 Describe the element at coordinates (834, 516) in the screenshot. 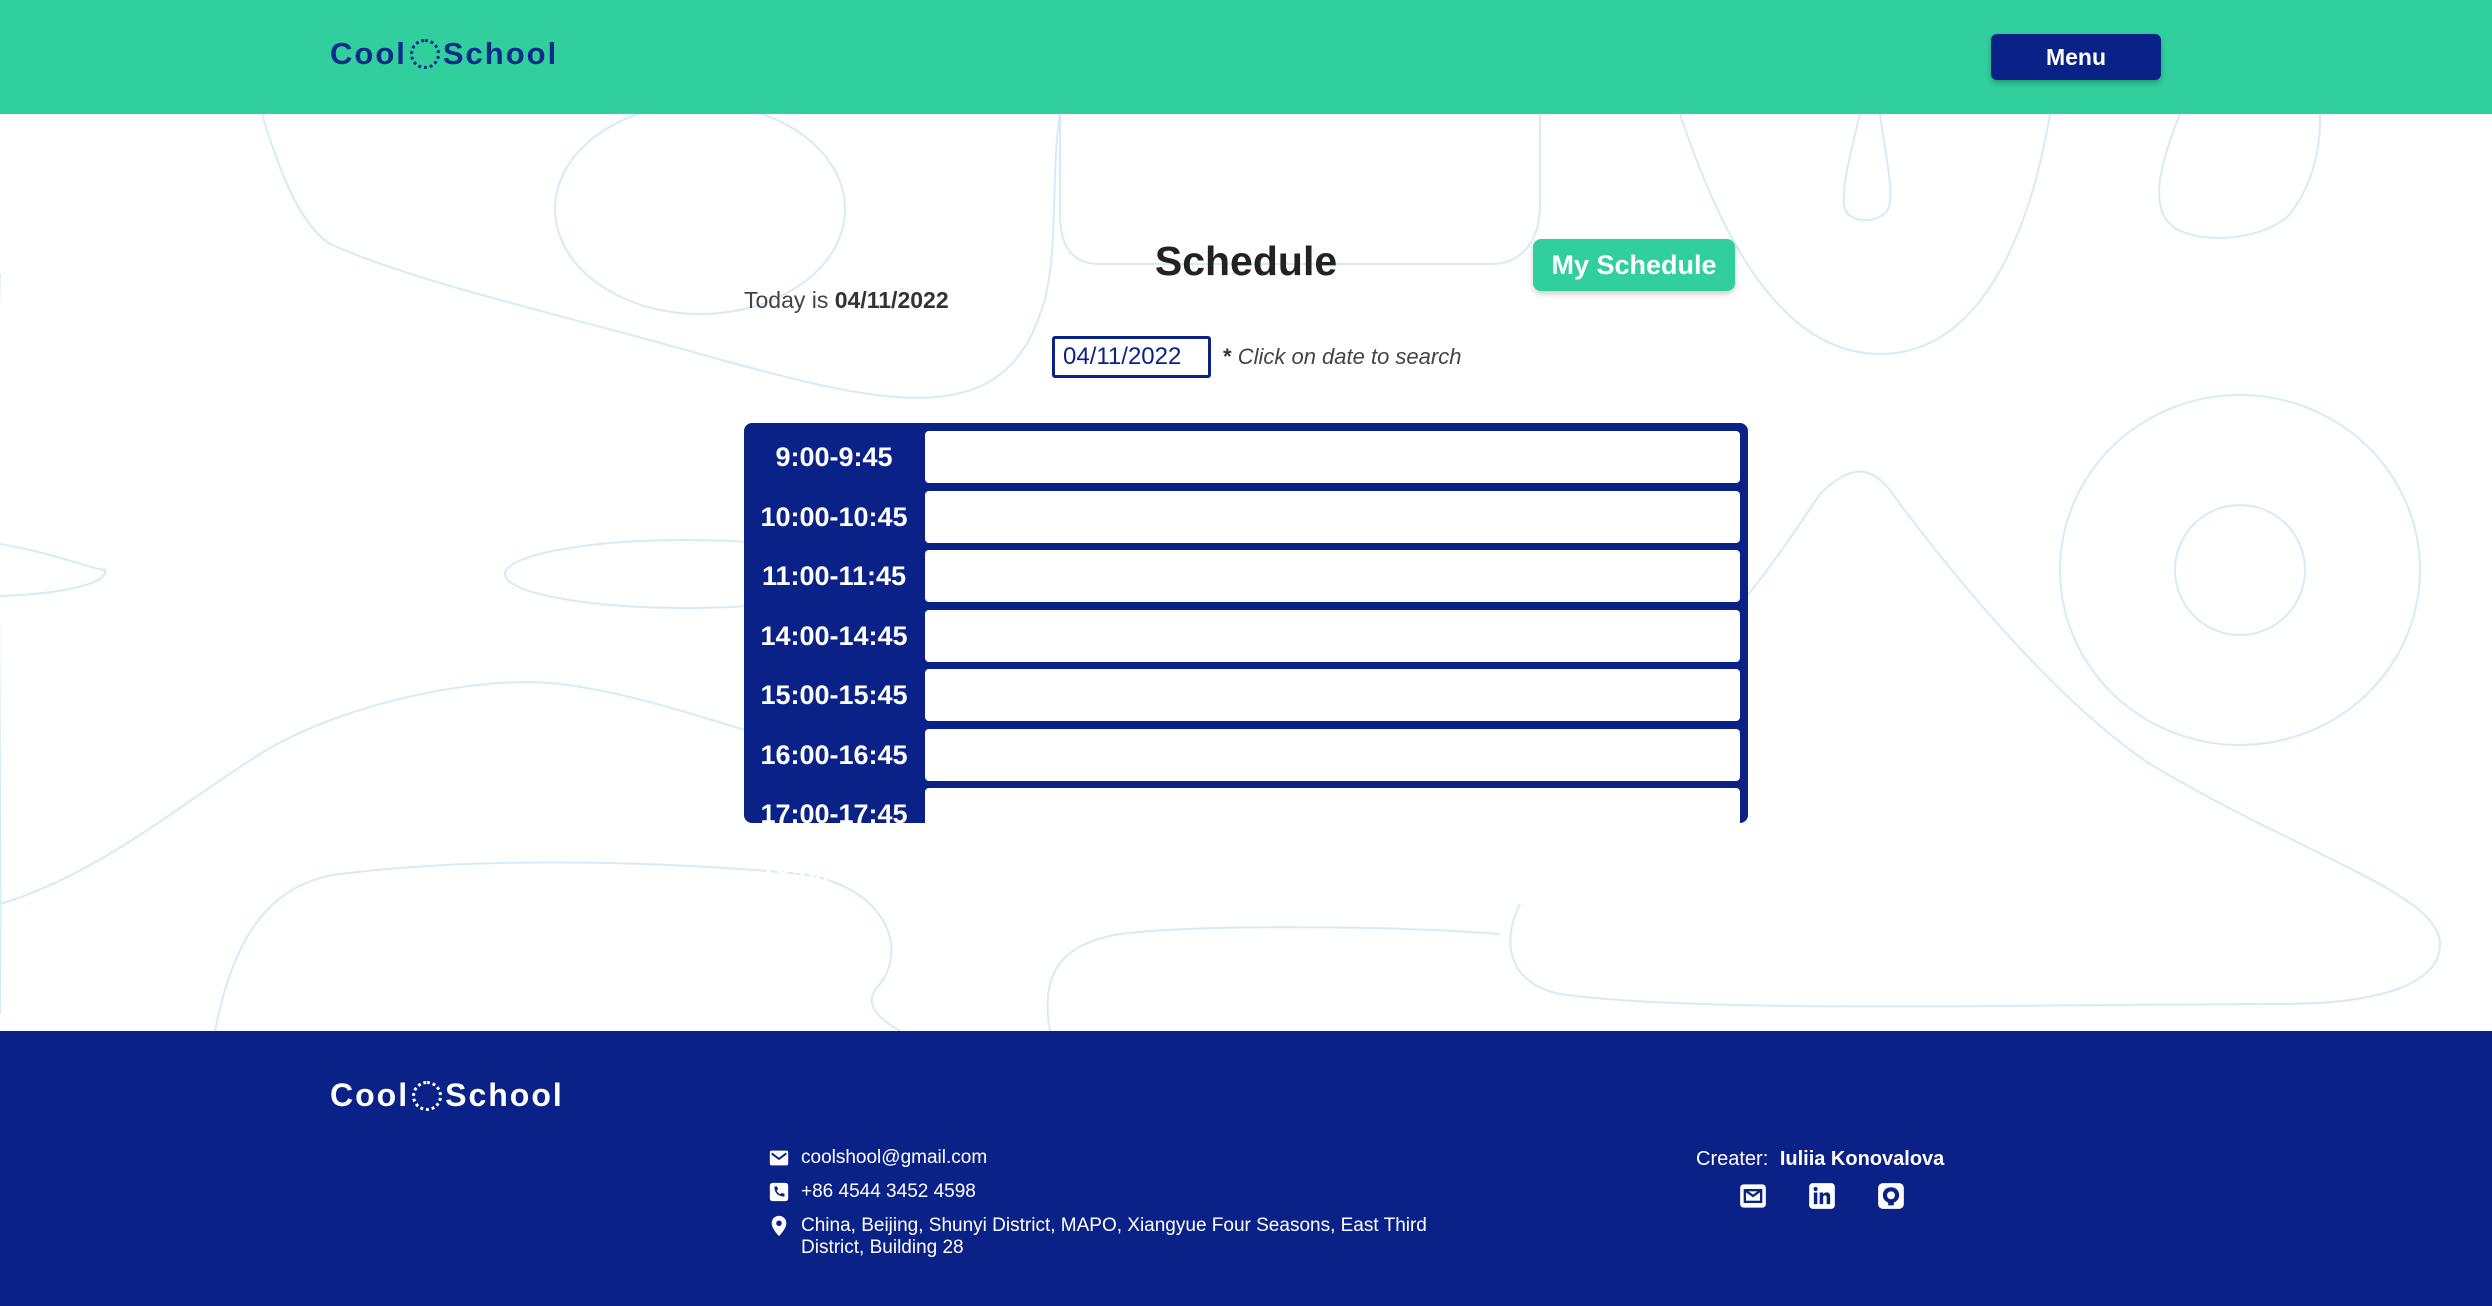

I see `time-slot-label: 10:00-10:45` at that location.